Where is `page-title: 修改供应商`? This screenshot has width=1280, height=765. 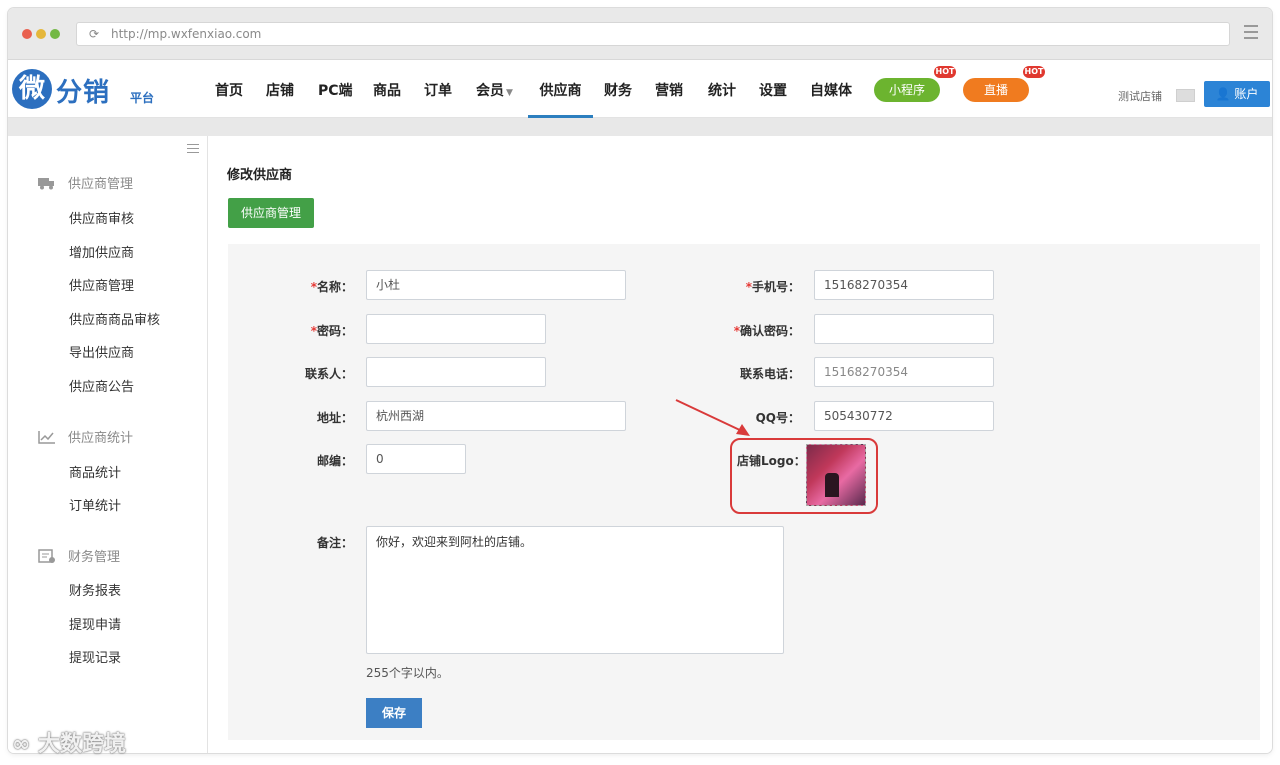
page-title: 修改供应商 is located at coordinates (260, 175).